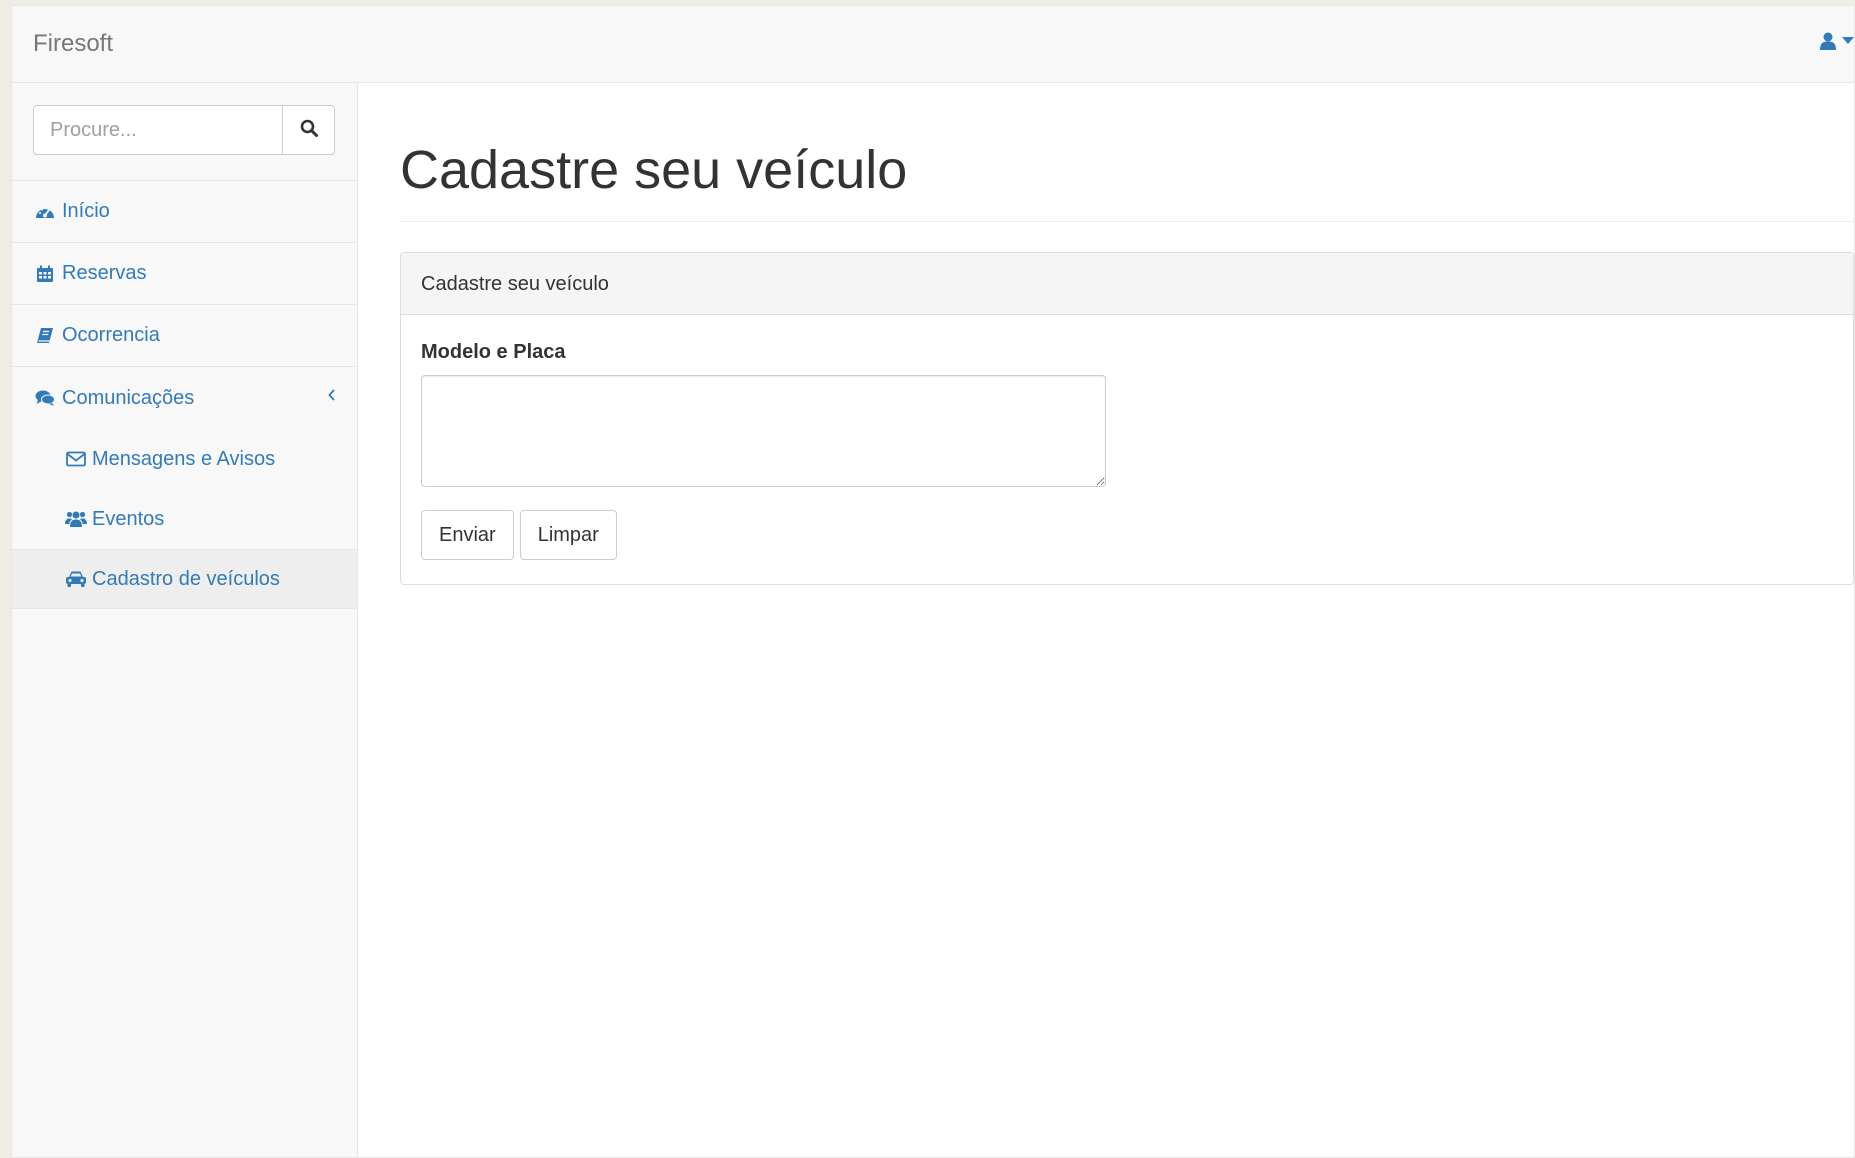  Describe the element at coordinates (654, 170) in the screenshot. I see `page-title: Cadastre seu veículo` at that location.